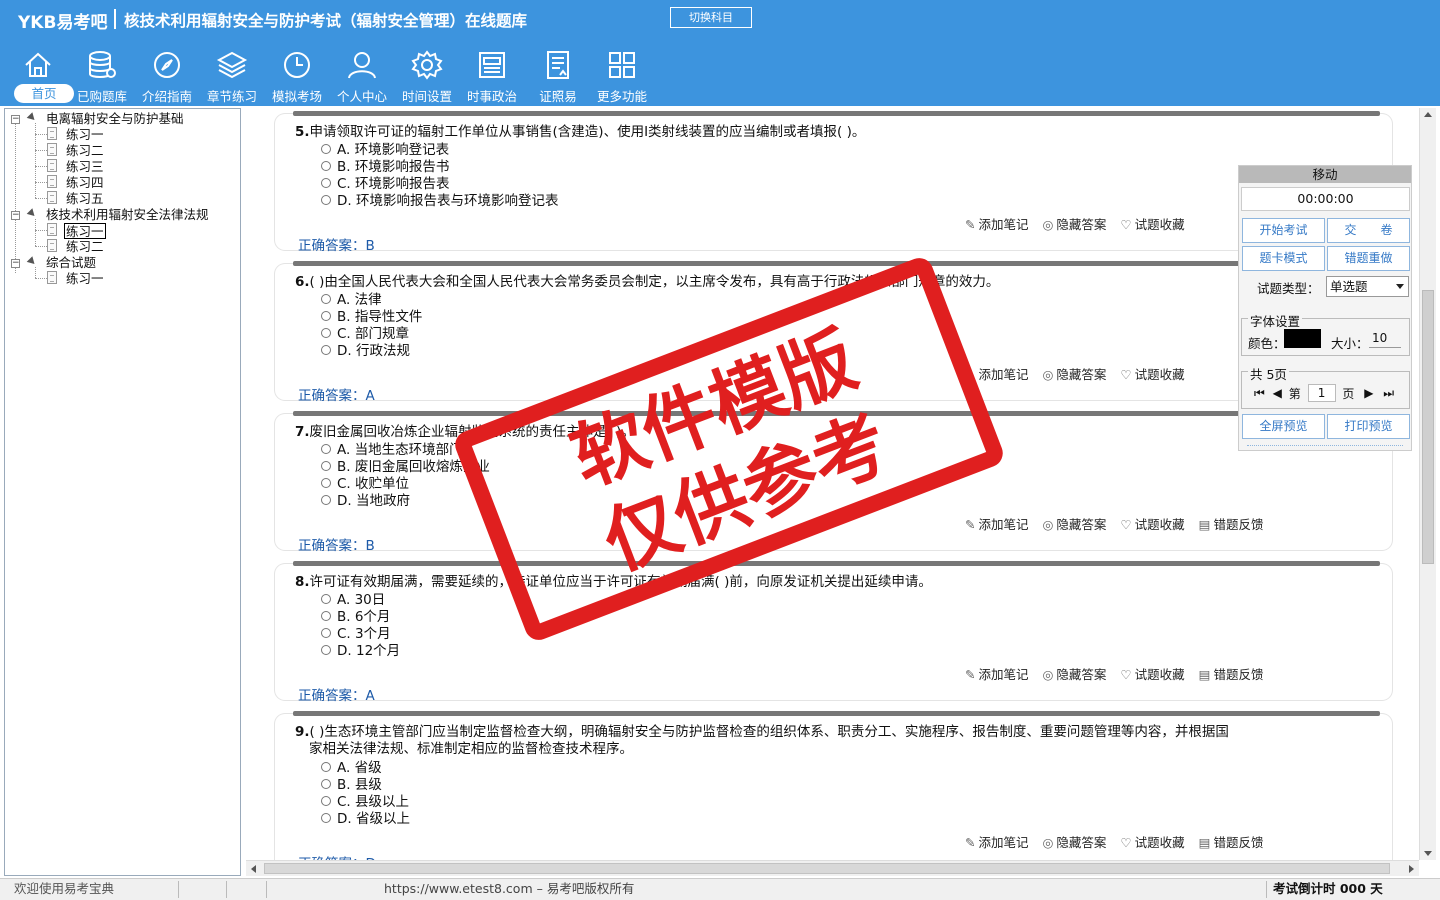  Describe the element at coordinates (1428, 853) in the screenshot. I see `scroll-down-arrow-icon` at that location.